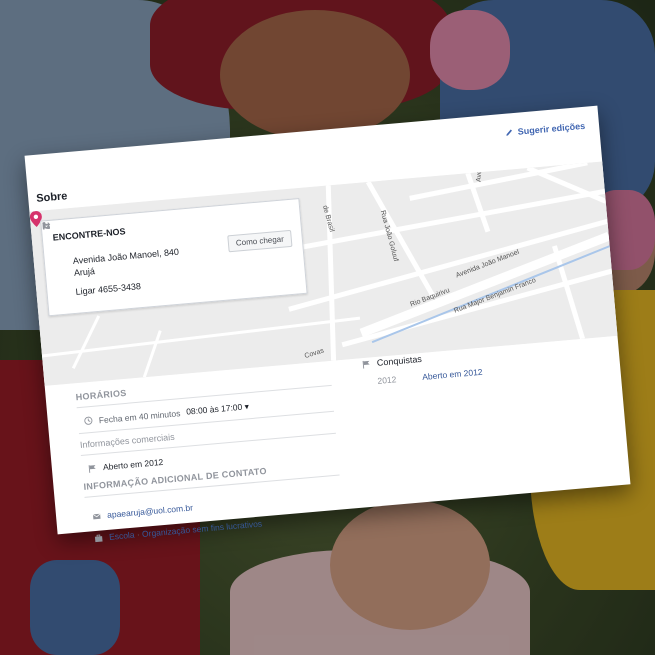 The width and height of the screenshot is (655, 655). Describe the element at coordinates (202, 528) in the screenshot. I see `category-nonprofit-link: Organização sem fins lucrativos` at that location.